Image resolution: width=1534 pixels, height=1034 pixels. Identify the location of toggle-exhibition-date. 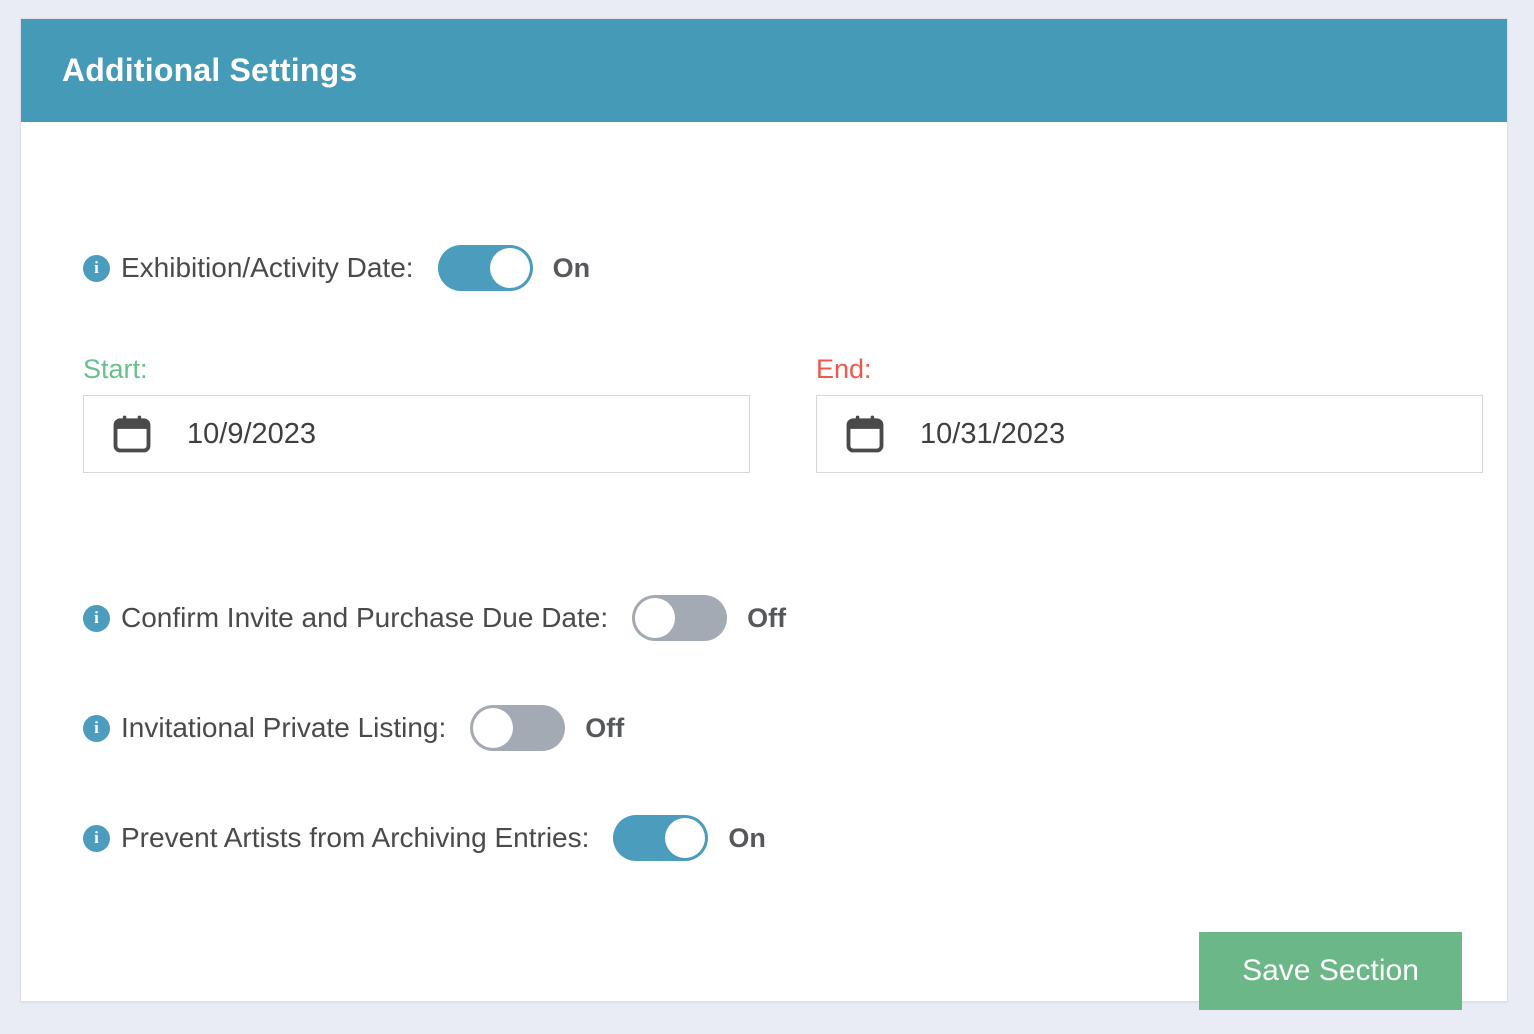
(485, 268).